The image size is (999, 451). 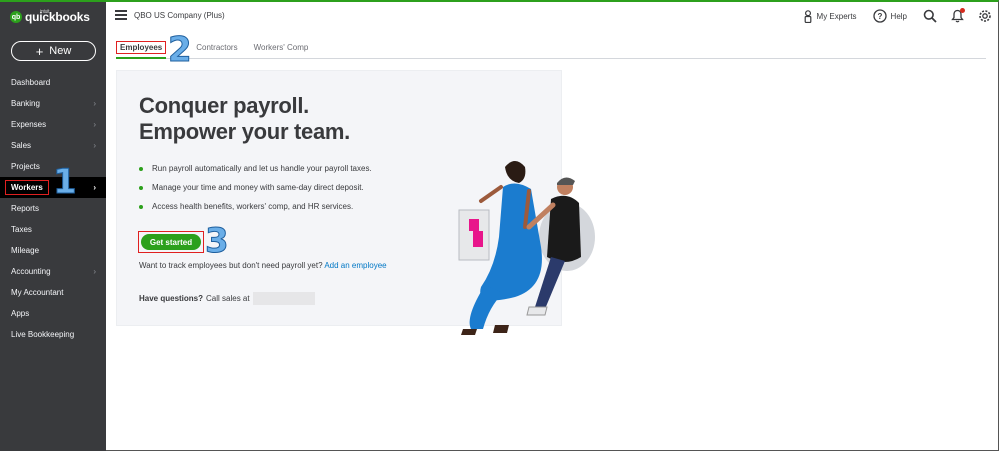 What do you see at coordinates (958, 15) in the screenshot?
I see `bell-icon` at bounding box center [958, 15].